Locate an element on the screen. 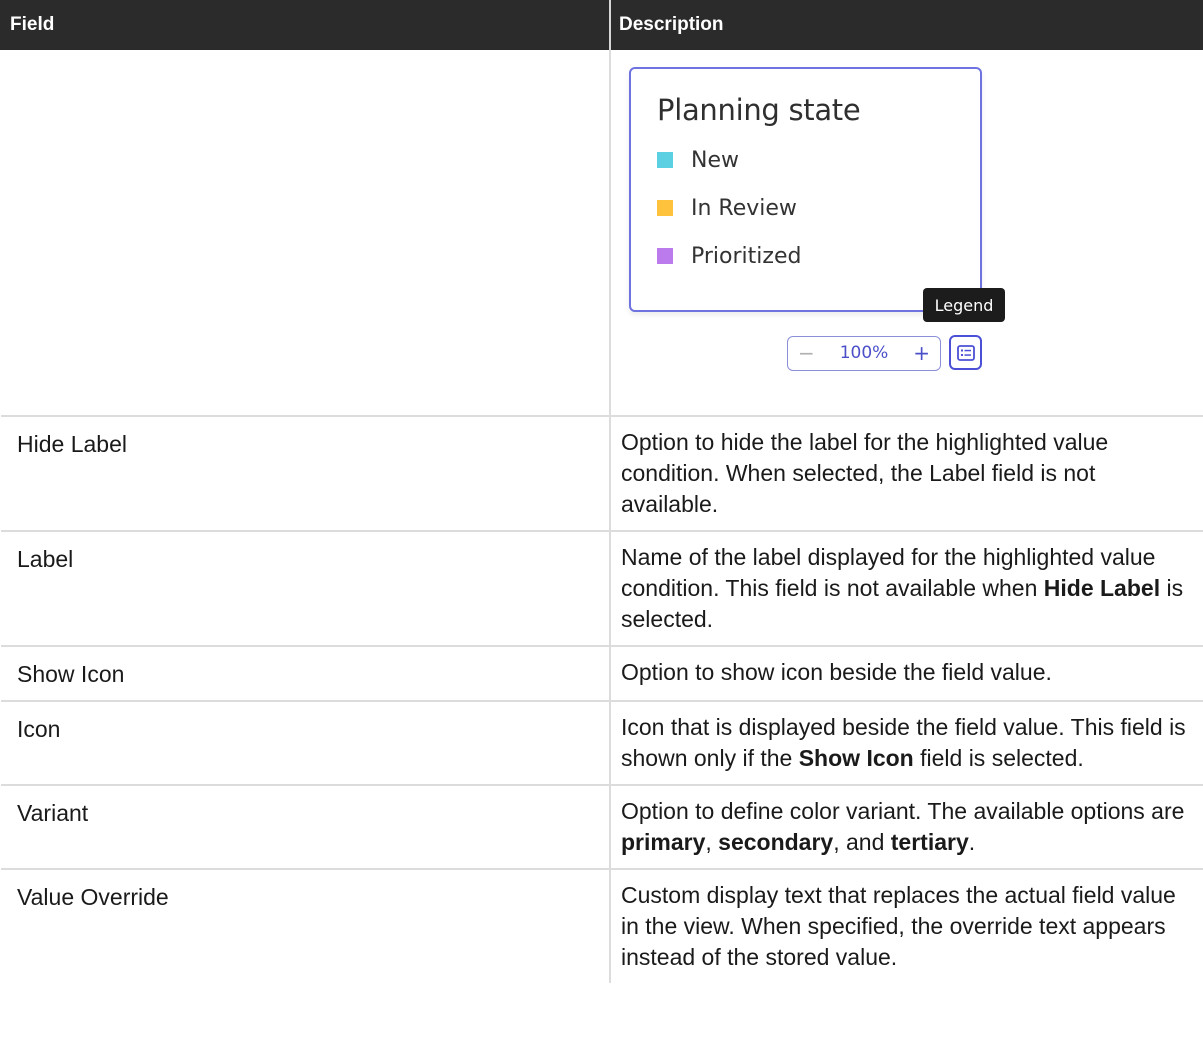 The width and height of the screenshot is (1203, 1059). zoom-out-button: − is located at coordinates (806, 353).